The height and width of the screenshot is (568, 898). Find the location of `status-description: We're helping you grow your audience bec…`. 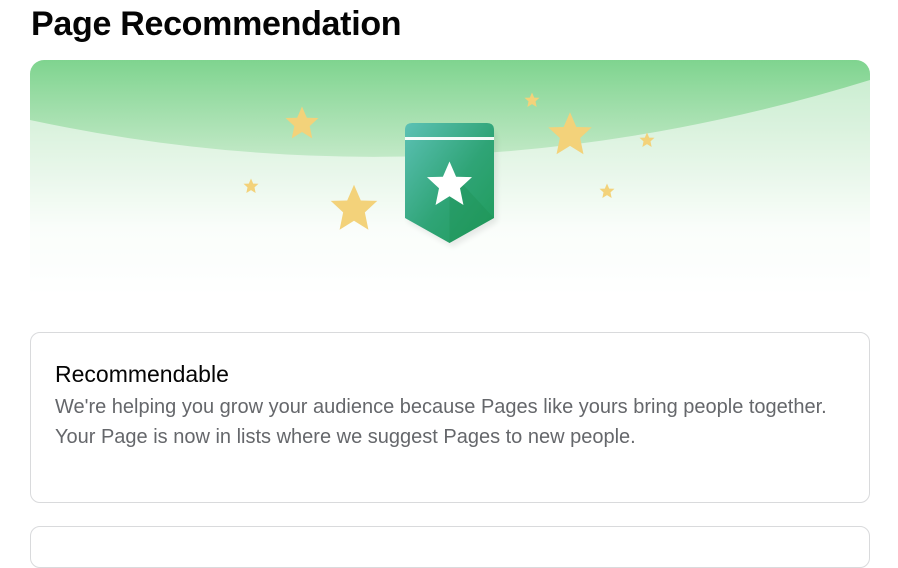

status-description: We're helping you grow your audience bec… is located at coordinates (441, 422).